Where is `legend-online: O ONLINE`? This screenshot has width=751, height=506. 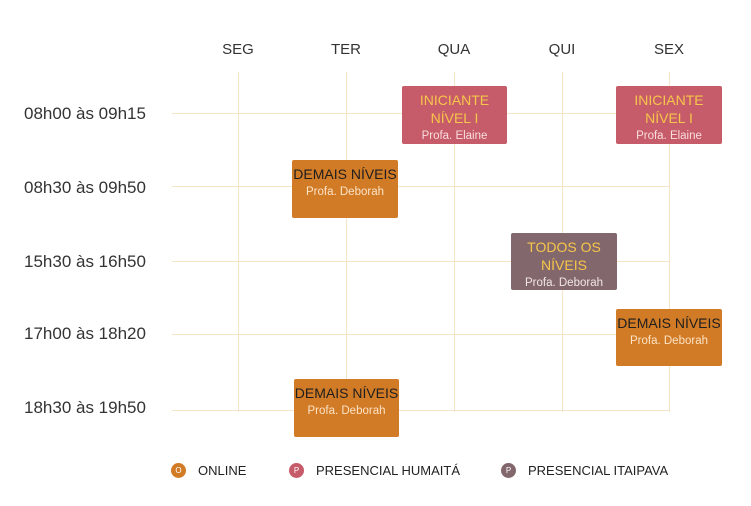 legend-online: O ONLINE is located at coordinates (208, 470).